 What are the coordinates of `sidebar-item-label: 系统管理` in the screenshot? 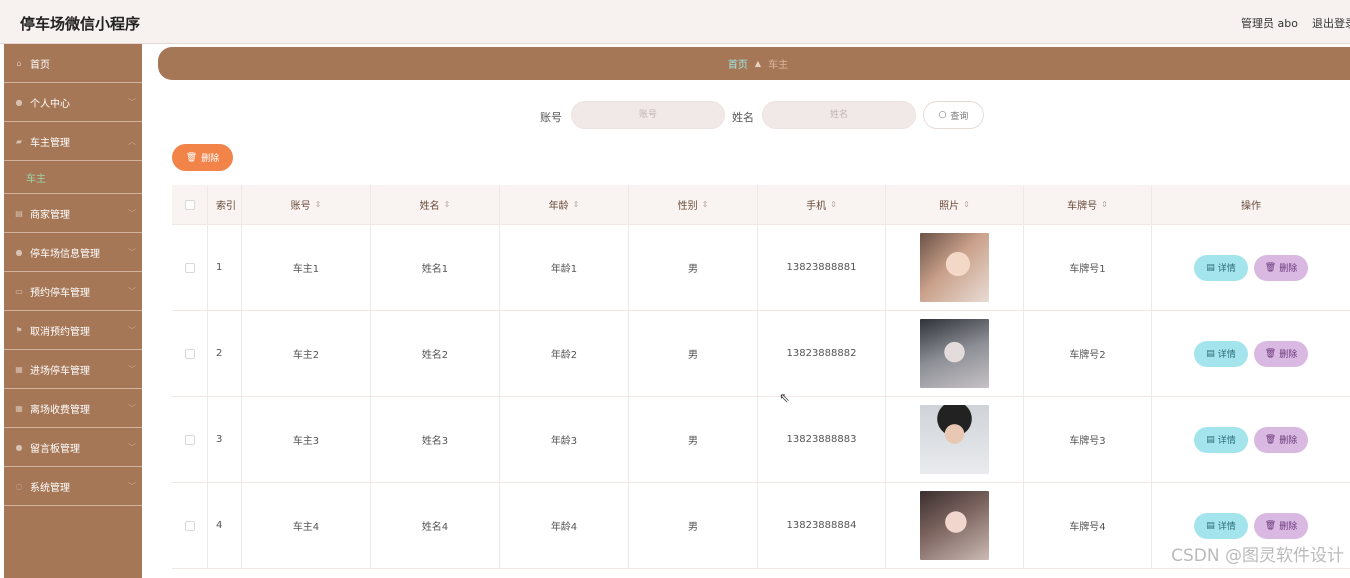 It's located at (50, 488).